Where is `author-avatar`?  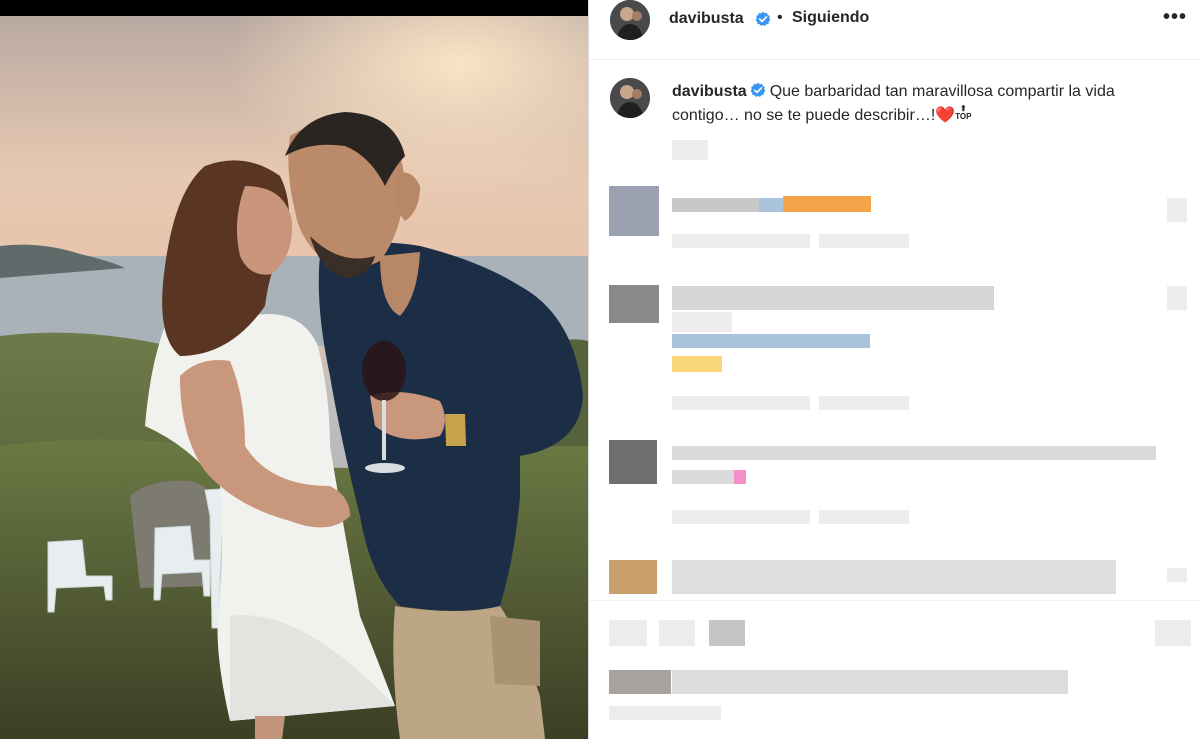
author-avatar is located at coordinates (630, 20).